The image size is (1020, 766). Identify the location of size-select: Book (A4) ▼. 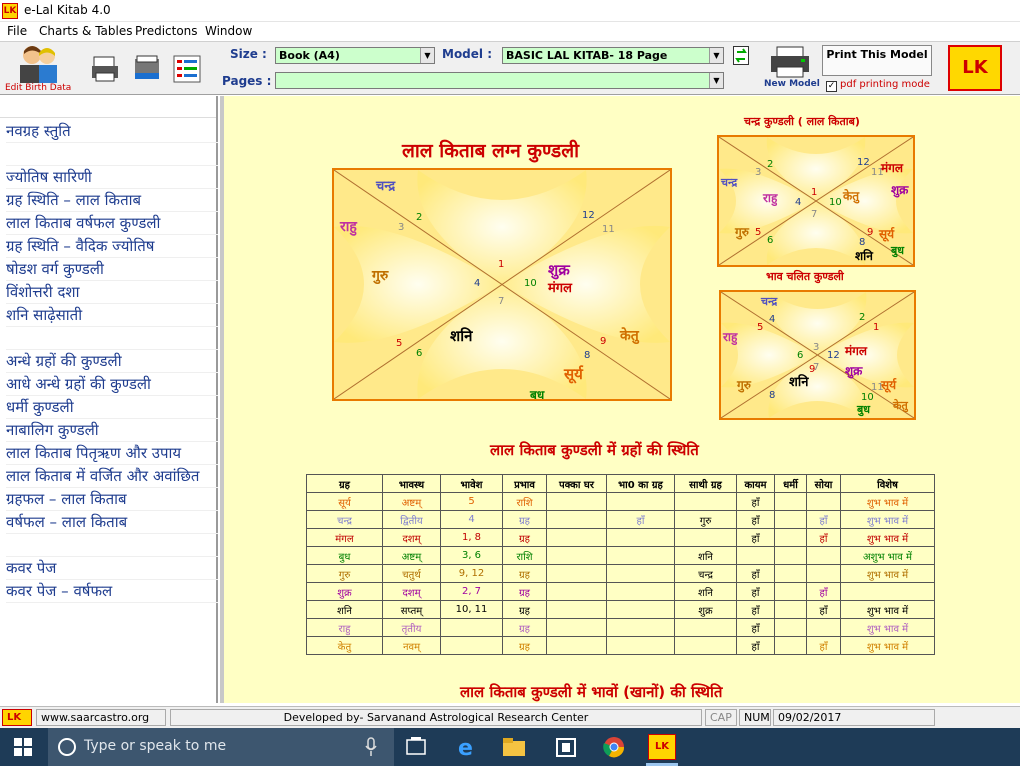
(355, 55).